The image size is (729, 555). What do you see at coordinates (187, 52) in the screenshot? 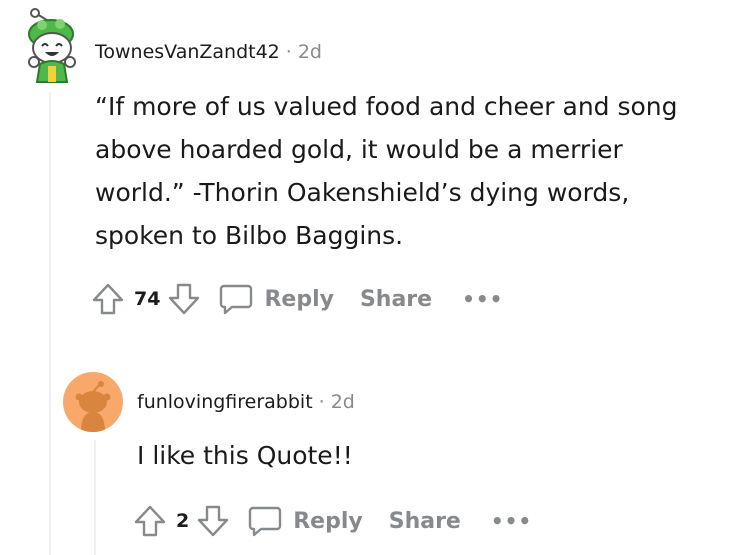
I see `username-link: TownesVanZandt42` at bounding box center [187, 52].